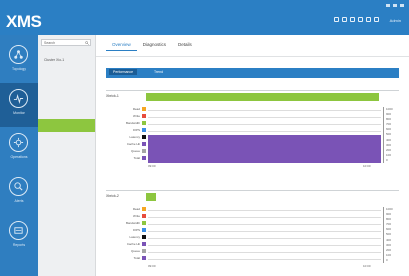 The image size is (409, 276). What do you see at coordinates (368, 19) in the screenshot?
I see `help-icon` at bounding box center [368, 19].